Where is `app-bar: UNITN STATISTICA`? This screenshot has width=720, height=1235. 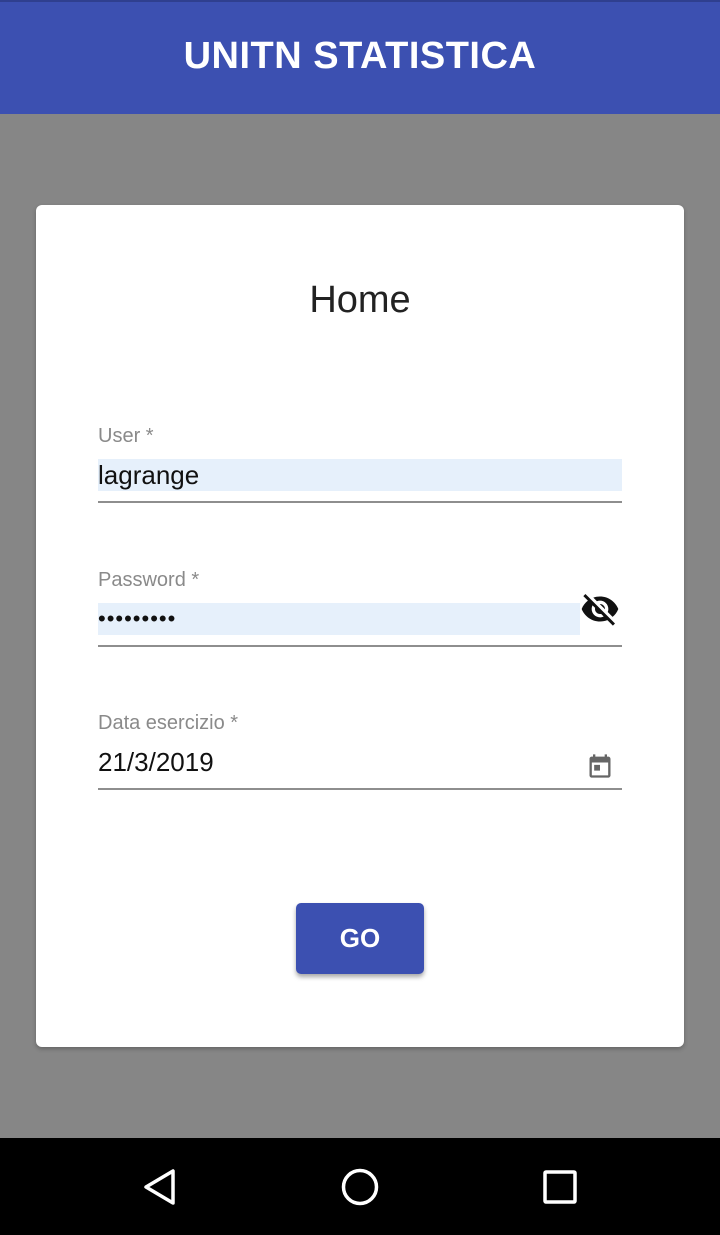
app-bar: UNITN STATISTICA is located at coordinates (360, 57).